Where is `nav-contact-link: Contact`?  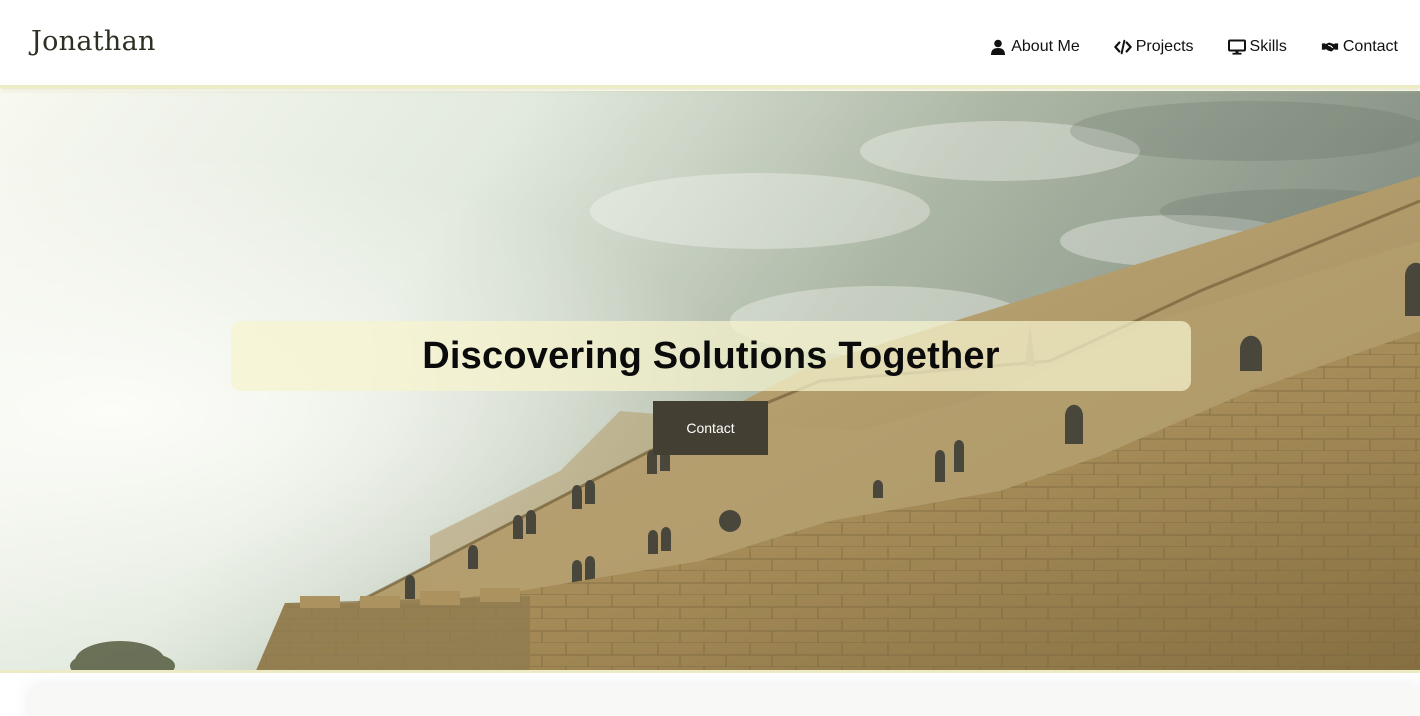 nav-contact-link: Contact is located at coordinates (1359, 47).